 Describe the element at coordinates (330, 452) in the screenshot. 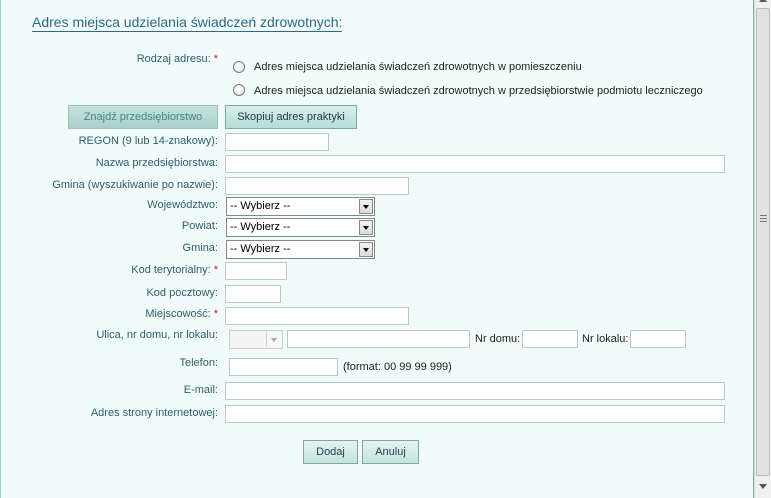

I see `add-button: Dodaj` at that location.